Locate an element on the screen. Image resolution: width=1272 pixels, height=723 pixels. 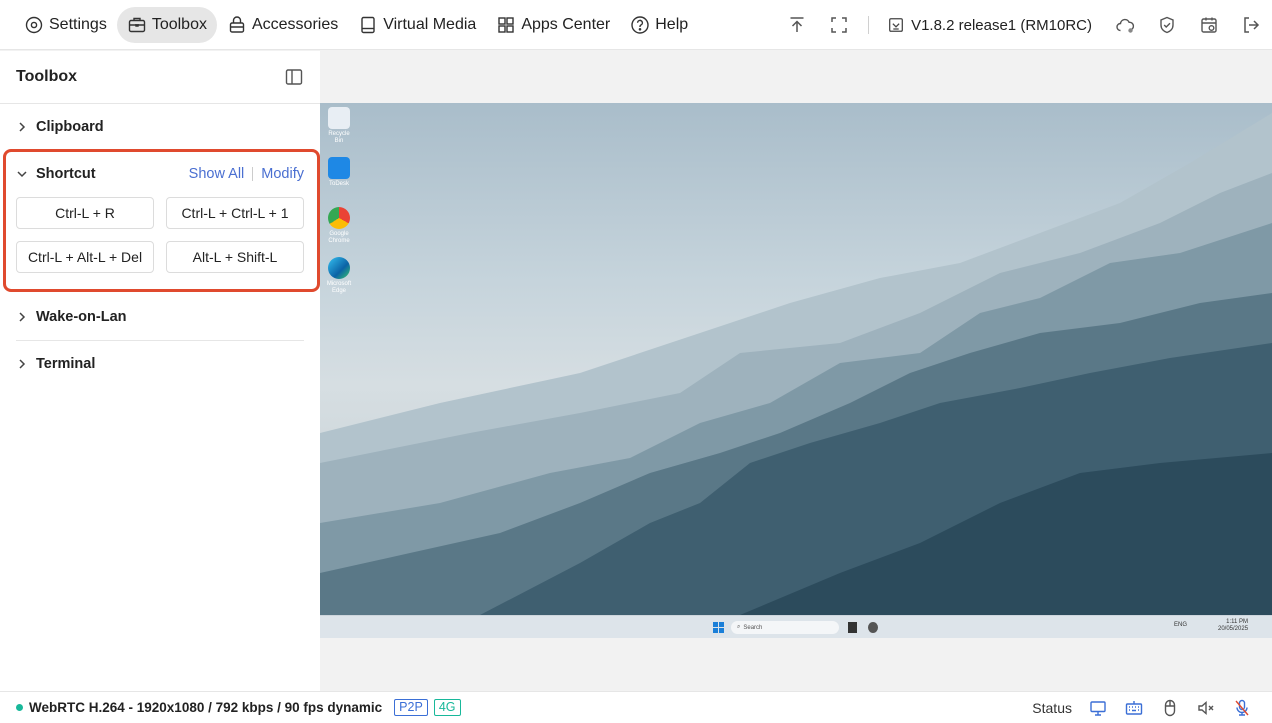
taskbar-lang: ENG is located at coordinates (1180, 627).